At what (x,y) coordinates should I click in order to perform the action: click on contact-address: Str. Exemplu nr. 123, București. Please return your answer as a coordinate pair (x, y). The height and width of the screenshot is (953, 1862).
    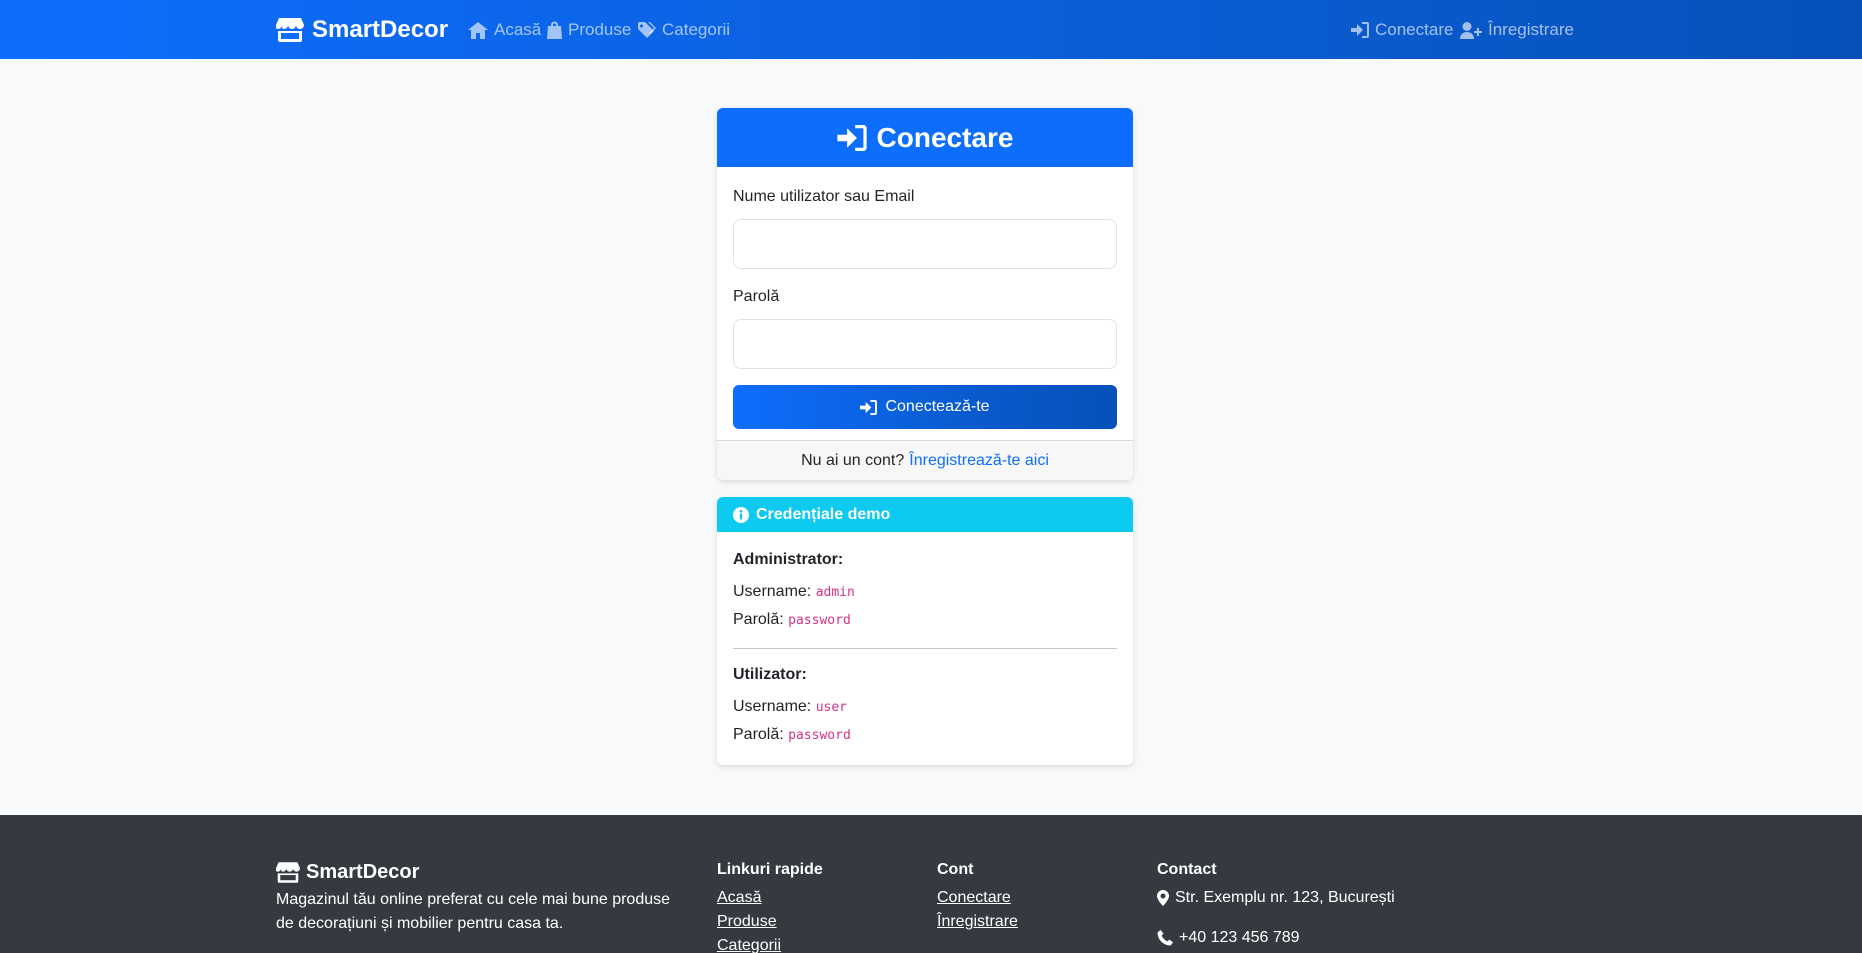
    Looking at the image, I should click on (1276, 898).